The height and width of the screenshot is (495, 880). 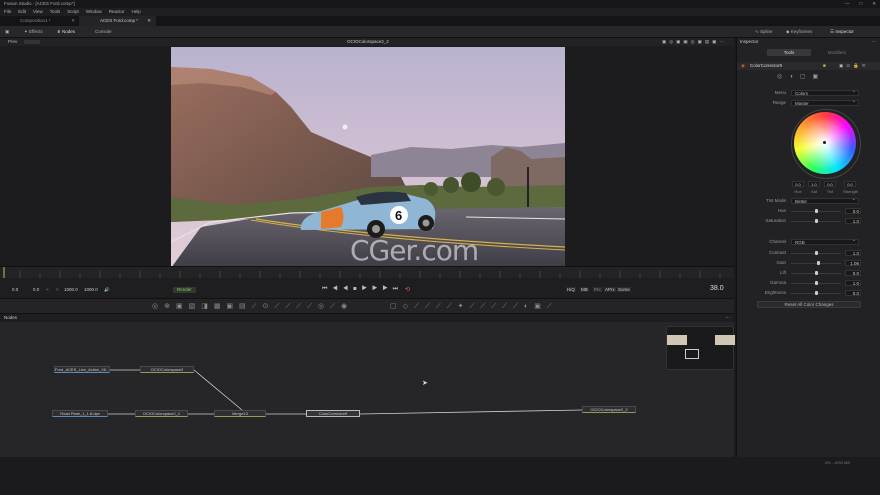 What do you see at coordinates (440, 4) in the screenshot?
I see `window-title-bar: Fusion Studio - [ACES Ford.comp*] — □ ✕` at bounding box center [440, 4].